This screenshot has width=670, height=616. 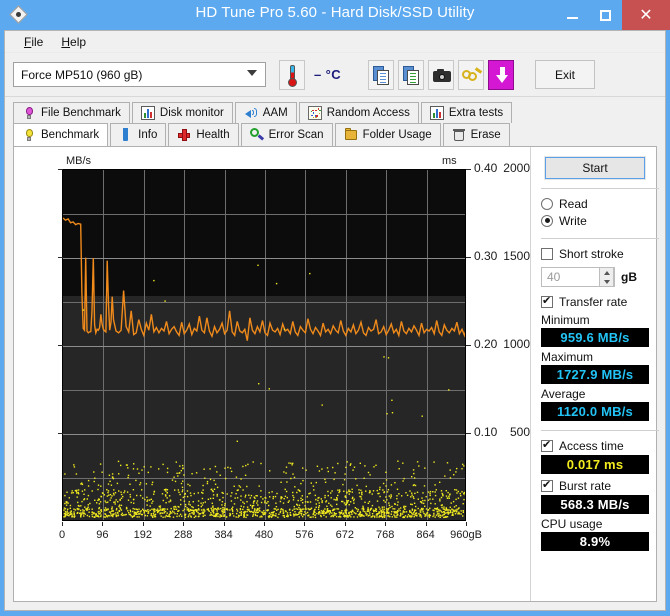 I want to click on tab-health: Health, so click(x=203, y=134).